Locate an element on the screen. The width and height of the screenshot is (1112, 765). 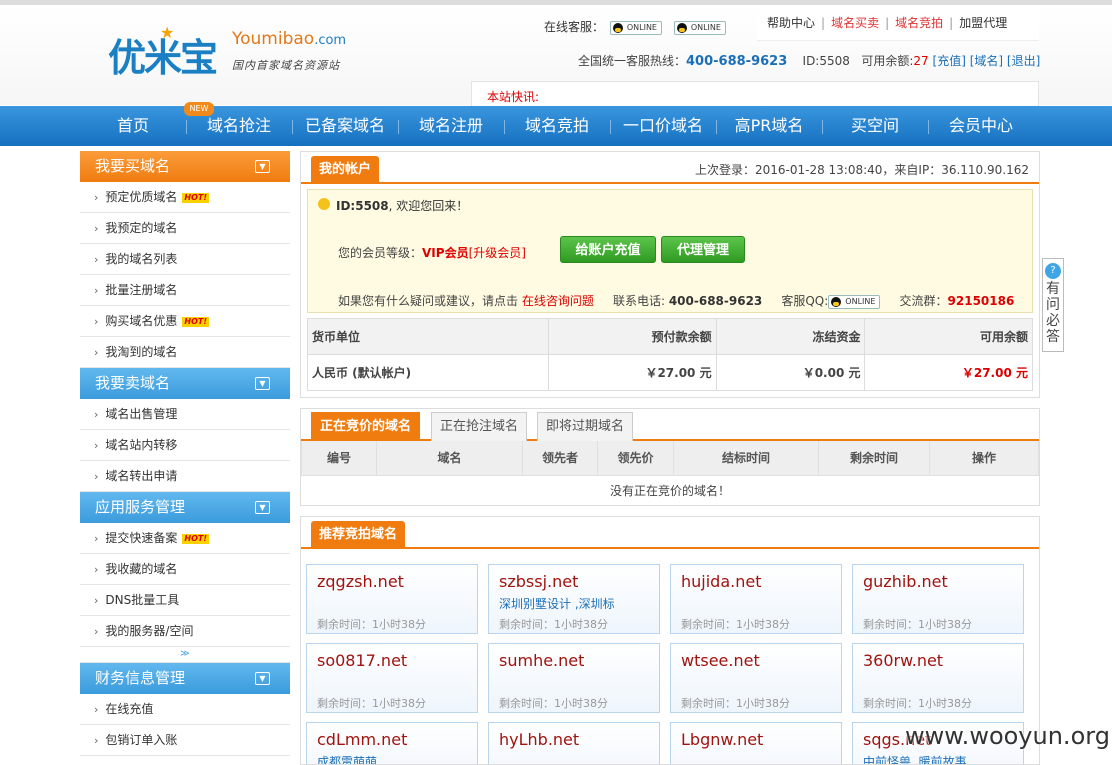
domain-card: sumhe.net 剩余时间：1小时38分 is located at coordinates (574, 678).